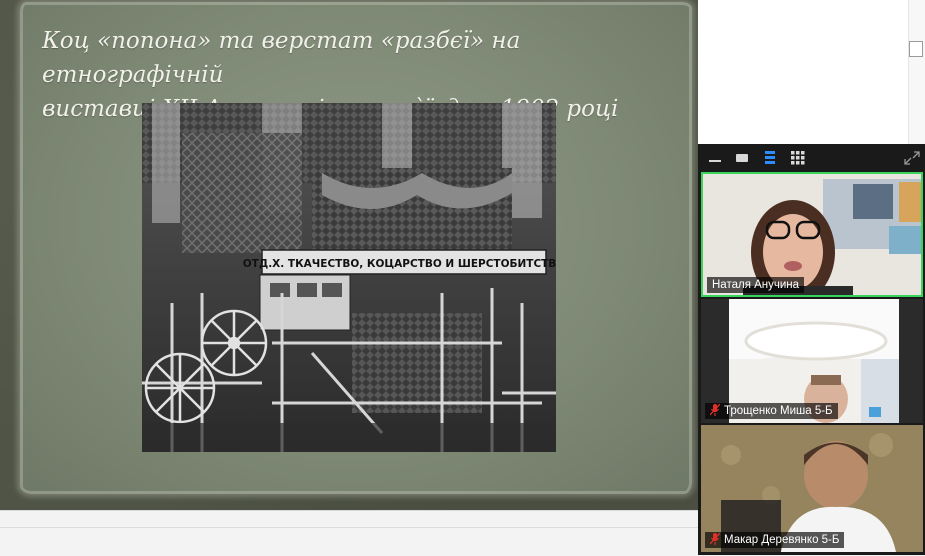  I want to click on side-panel-blank, so click(811, 72).